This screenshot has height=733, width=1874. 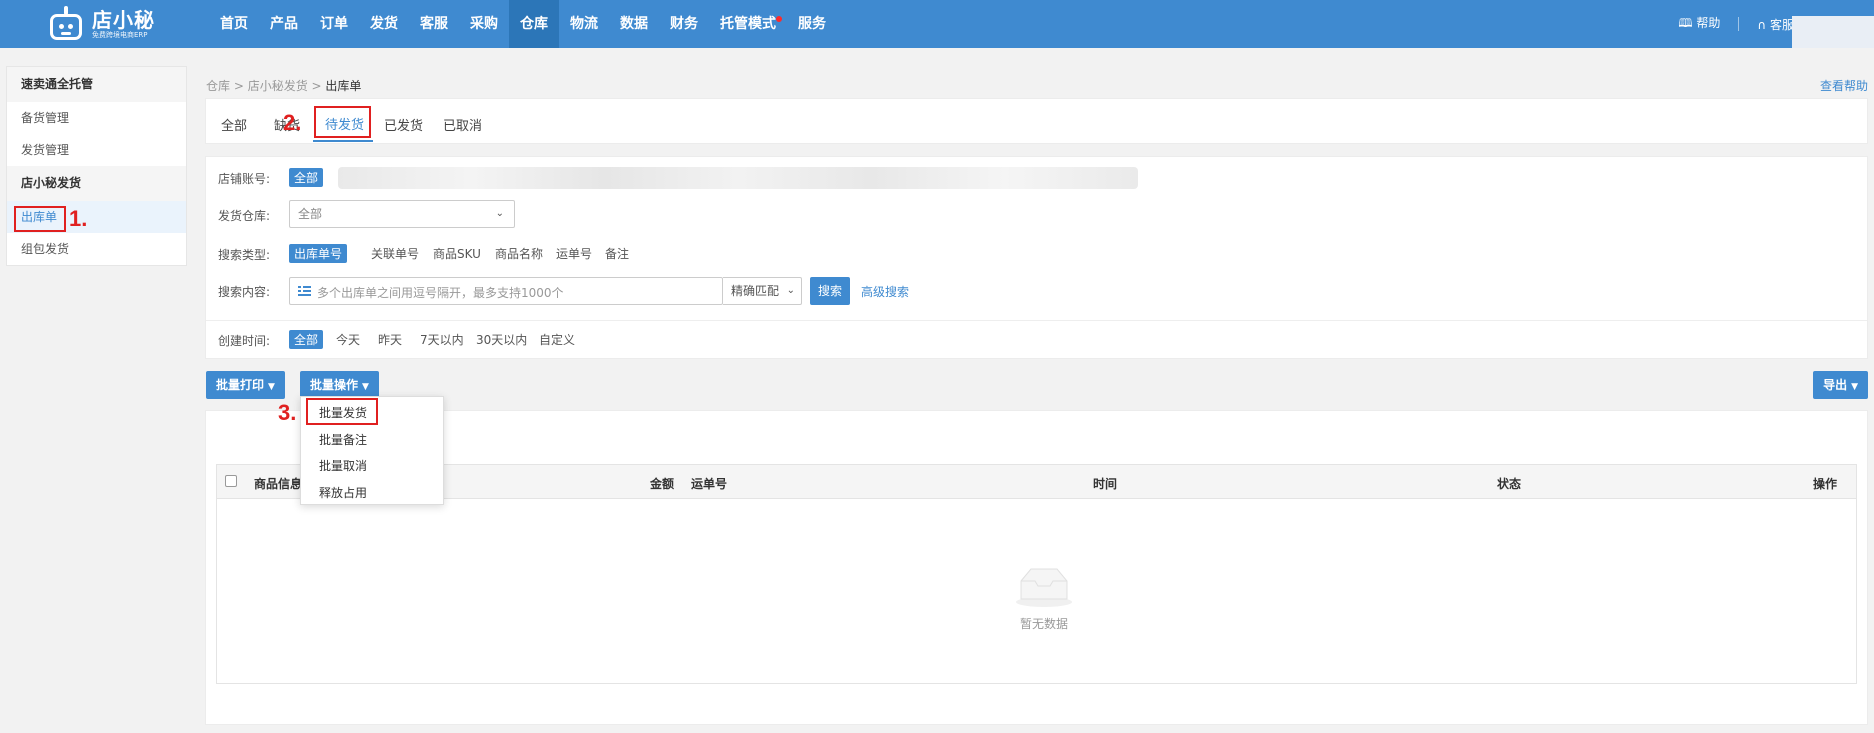 I want to click on main-nav: 首页 产品 订单 发货 客服 采购 仓库 物流 数据 财务 托管模式 服务, so click(x=523, y=24).